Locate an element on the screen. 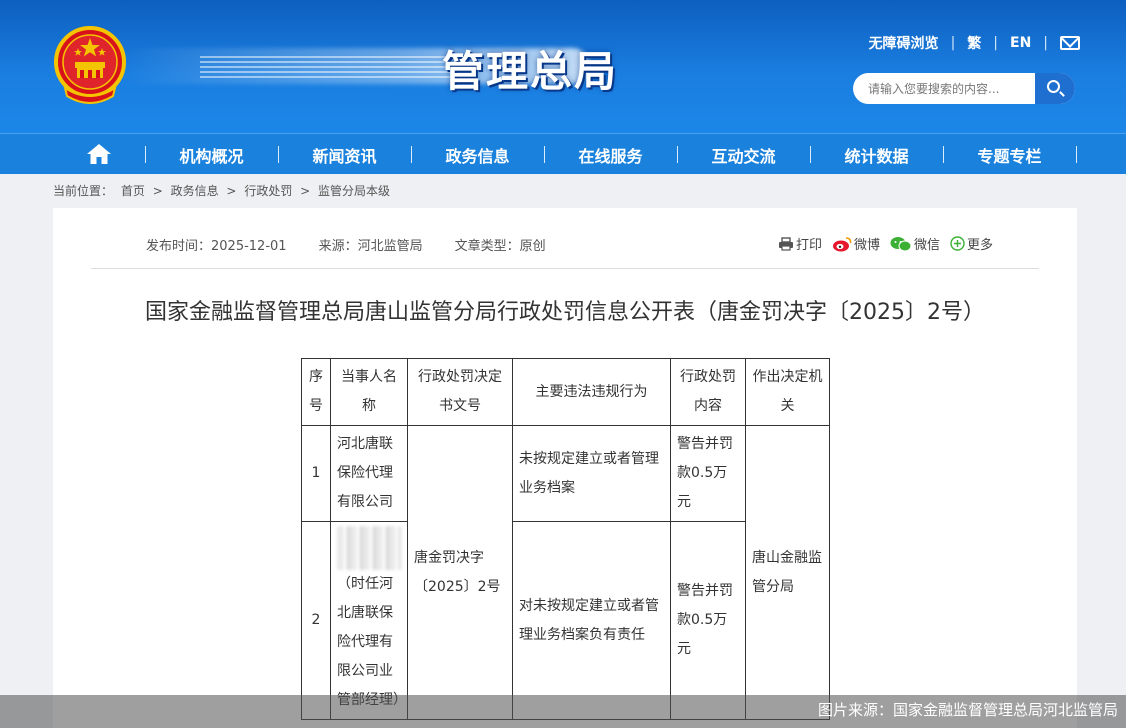 The image size is (1126, 728). cell-violation: 未按规定建立或者管理业务档案 is located at coordinates (591, 473).